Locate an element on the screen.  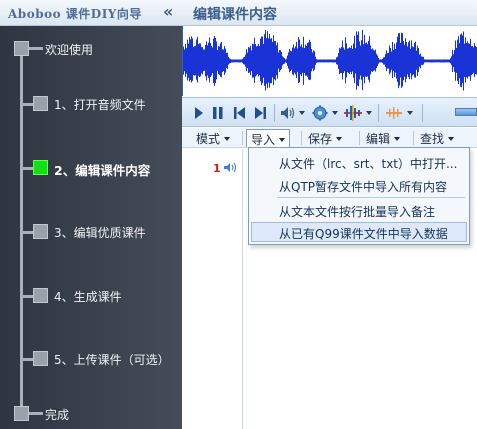
volume-icon is located at coordinates (288, 113).